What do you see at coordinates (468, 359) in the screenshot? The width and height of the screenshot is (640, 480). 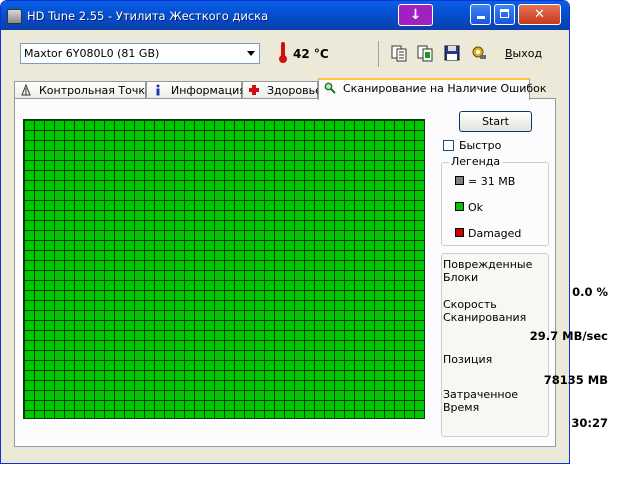 I see `position-label: Позиция` at bounding box center [468, 359].